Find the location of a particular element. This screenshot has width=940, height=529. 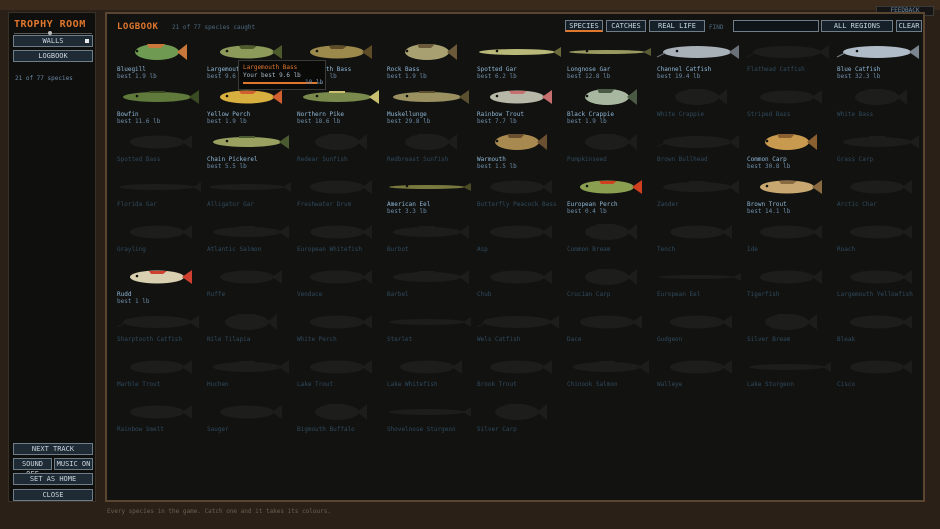

species-card: European Eel is located at coordinates (700, 287).